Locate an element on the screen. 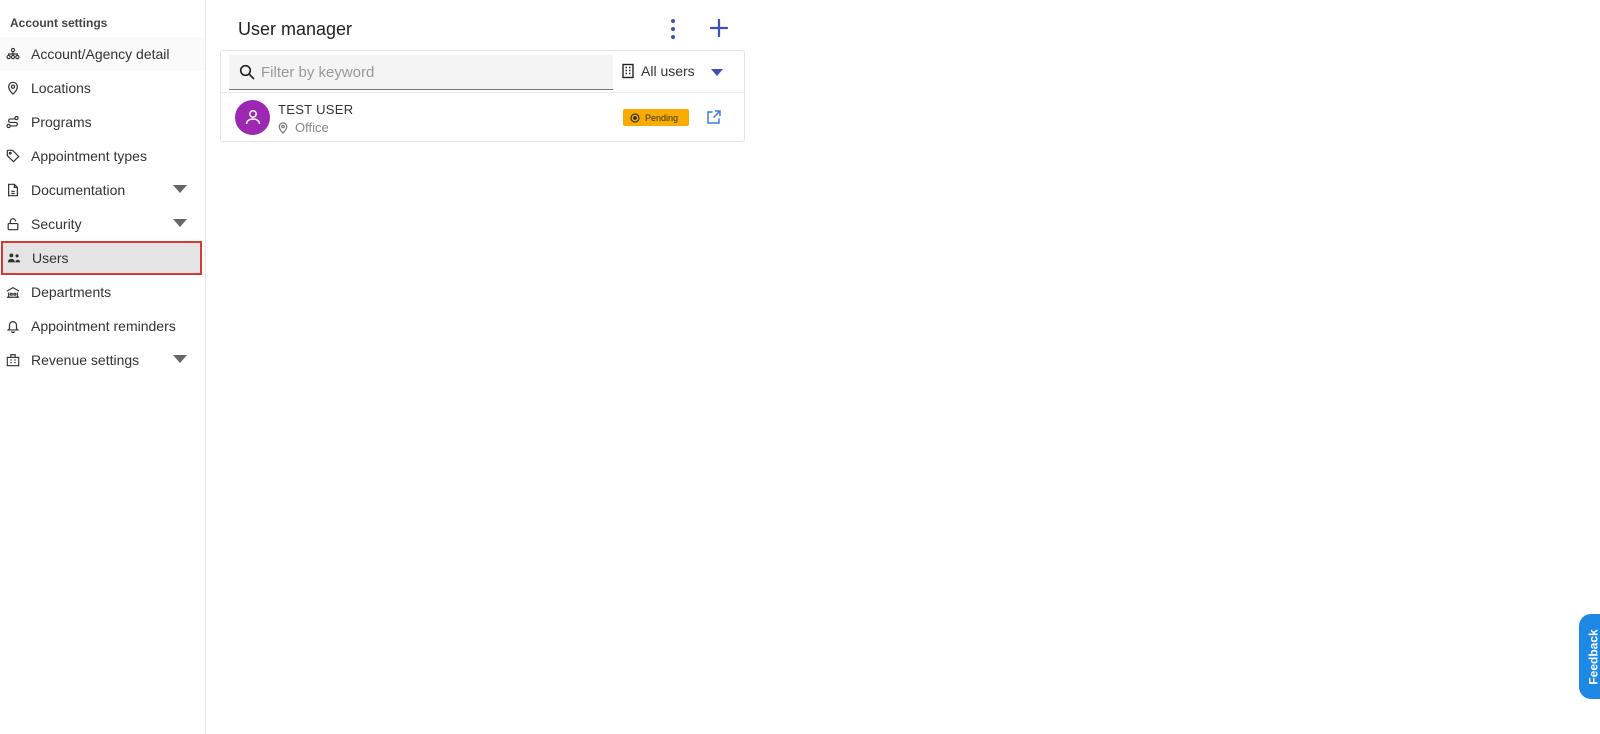 This screenshot has width=1600, height=734. user-name: TEST USER is located at coordinates (316, 109).